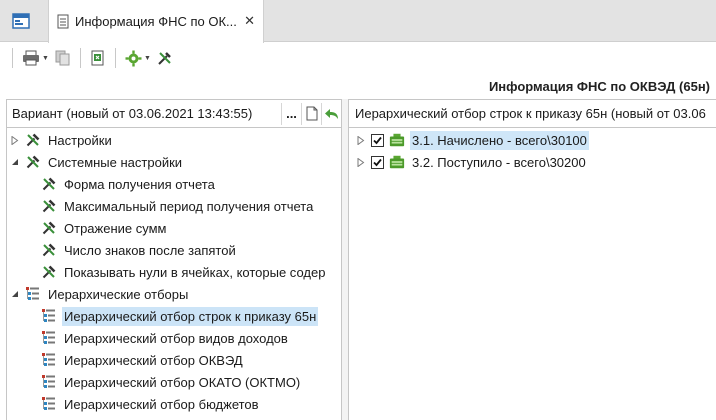 This screenshot has width=716, height=420. What do you see at coordinates (63, 21) in the screenshot?
I see `document-icon` at bounding box center [63, 21].